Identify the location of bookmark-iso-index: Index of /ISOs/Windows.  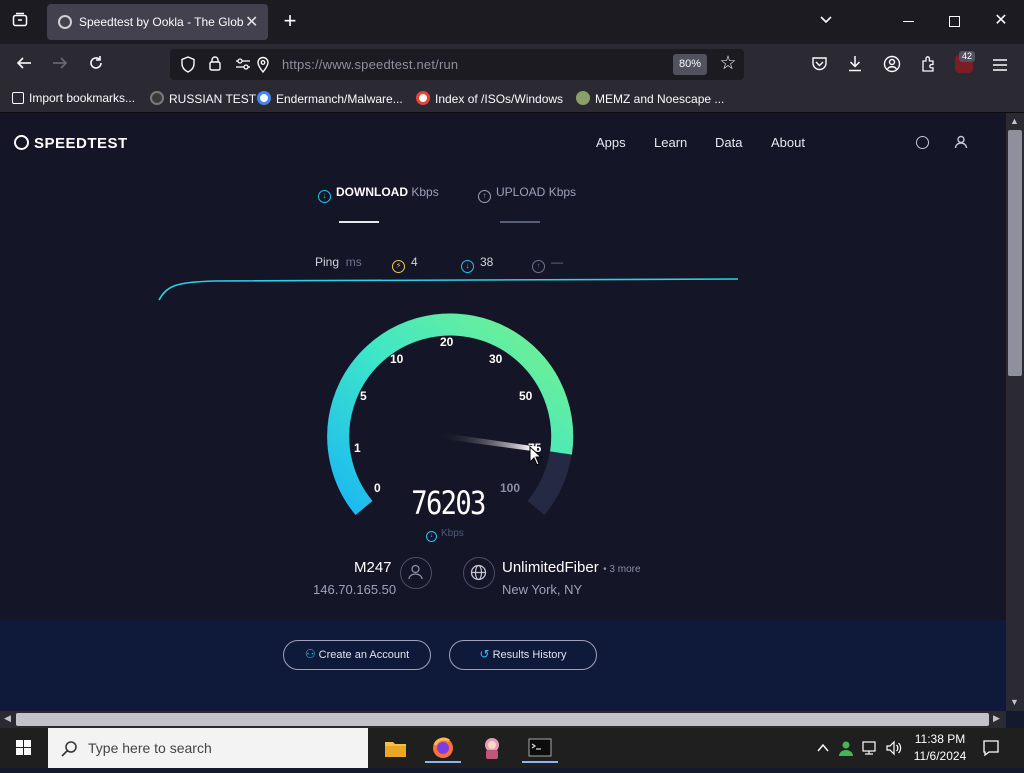
(489, 98).